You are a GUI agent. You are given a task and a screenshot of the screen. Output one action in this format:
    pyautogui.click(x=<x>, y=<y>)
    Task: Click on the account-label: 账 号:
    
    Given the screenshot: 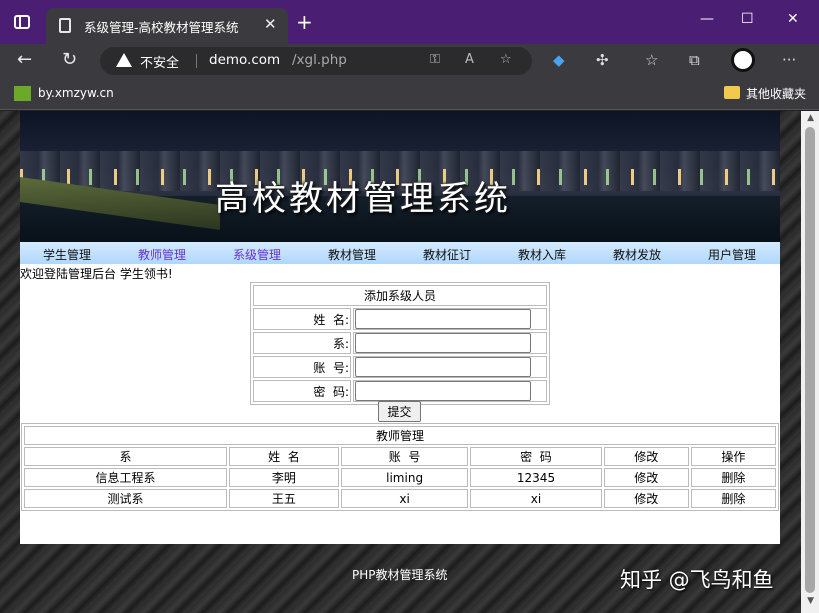 What is the action you would take?
    pyautogui.click(x=302, y=367)
    